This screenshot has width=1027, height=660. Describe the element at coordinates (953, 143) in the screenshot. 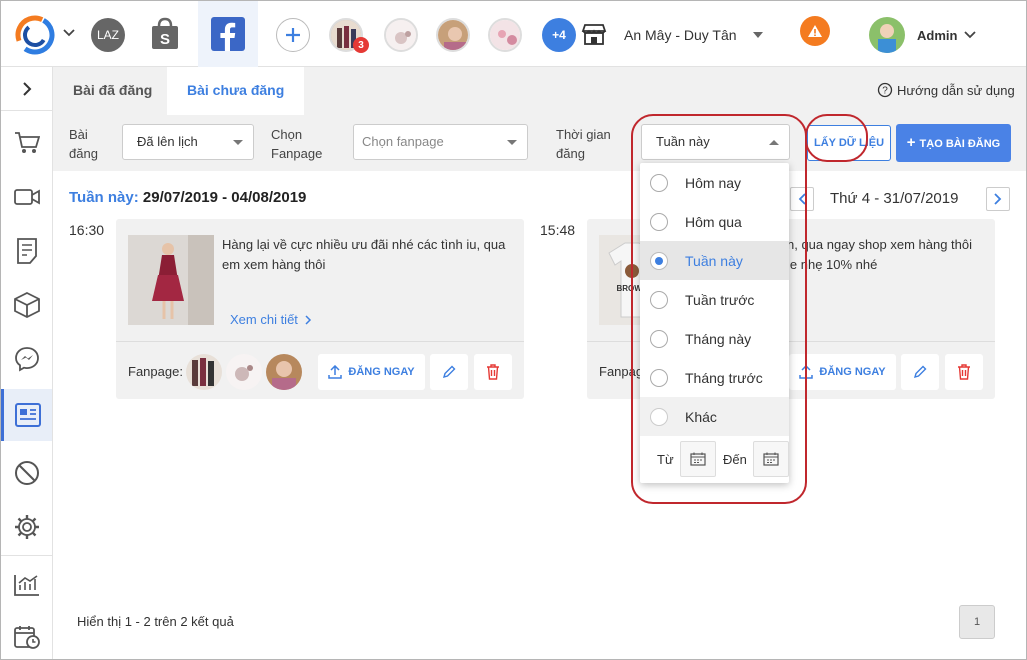

I see `create-post-button: + TẠO BÀI ĐĂNG` at that location.